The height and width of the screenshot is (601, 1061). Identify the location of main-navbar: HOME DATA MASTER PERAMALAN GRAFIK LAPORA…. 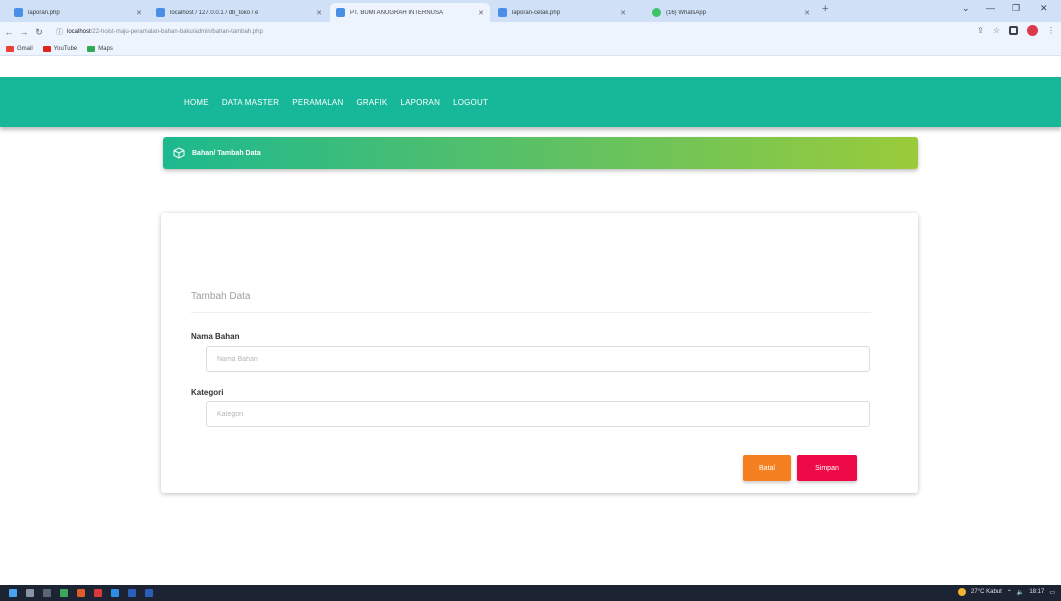
(530, 102).